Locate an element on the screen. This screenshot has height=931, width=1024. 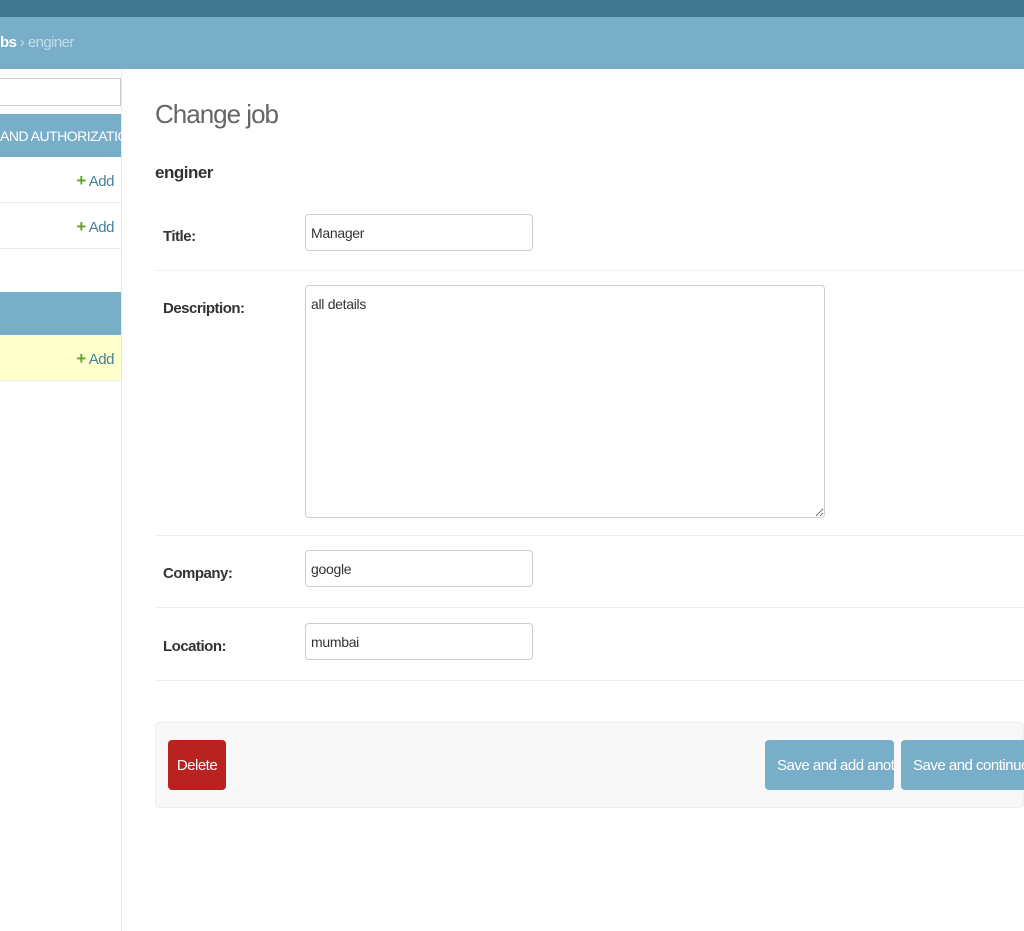
sidebar-model-row-current: + Add is located at coordinates (60, 358).